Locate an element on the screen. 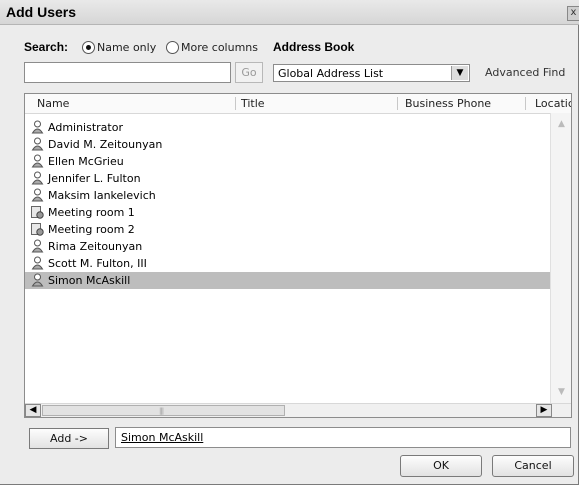 This screenshot has height=485, width=579. list-item-label: Scott M. Fulton, III is located at coordinates (97, 263).